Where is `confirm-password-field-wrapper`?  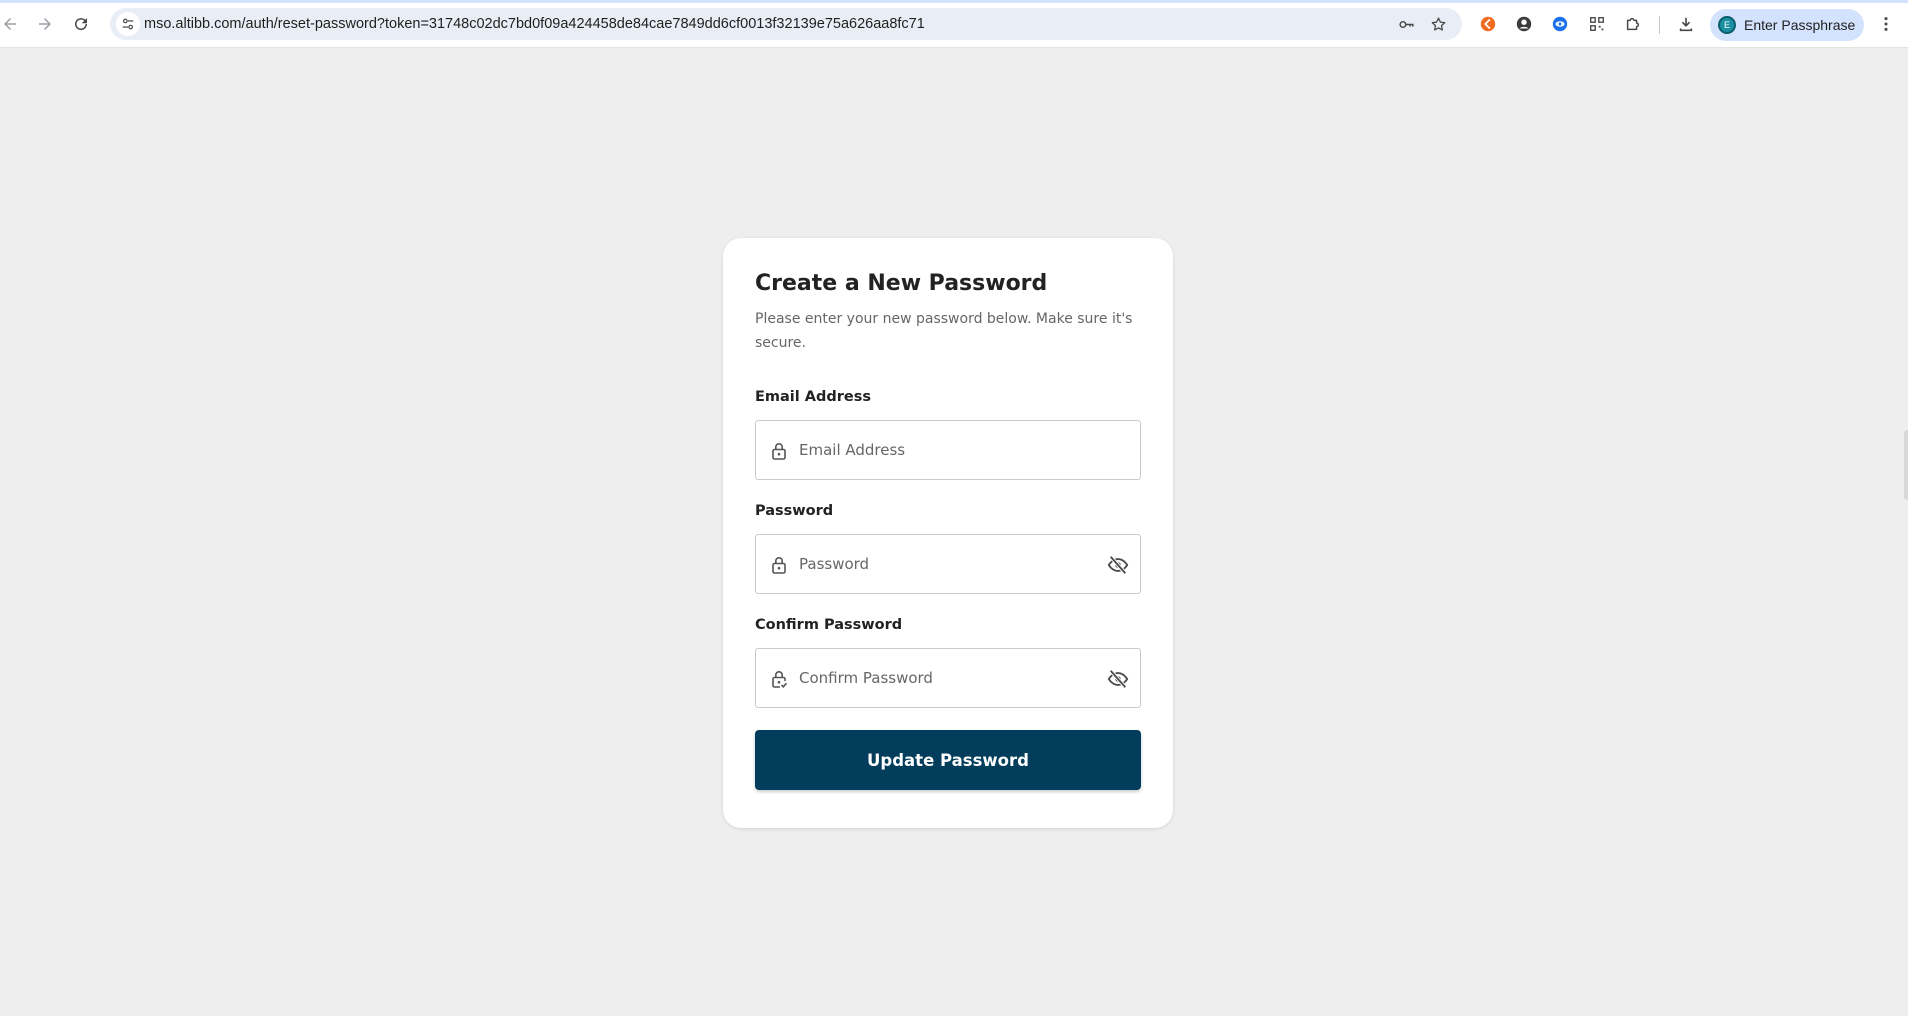
confirm-password-field-wrapper is located at coordinates (948, 678).